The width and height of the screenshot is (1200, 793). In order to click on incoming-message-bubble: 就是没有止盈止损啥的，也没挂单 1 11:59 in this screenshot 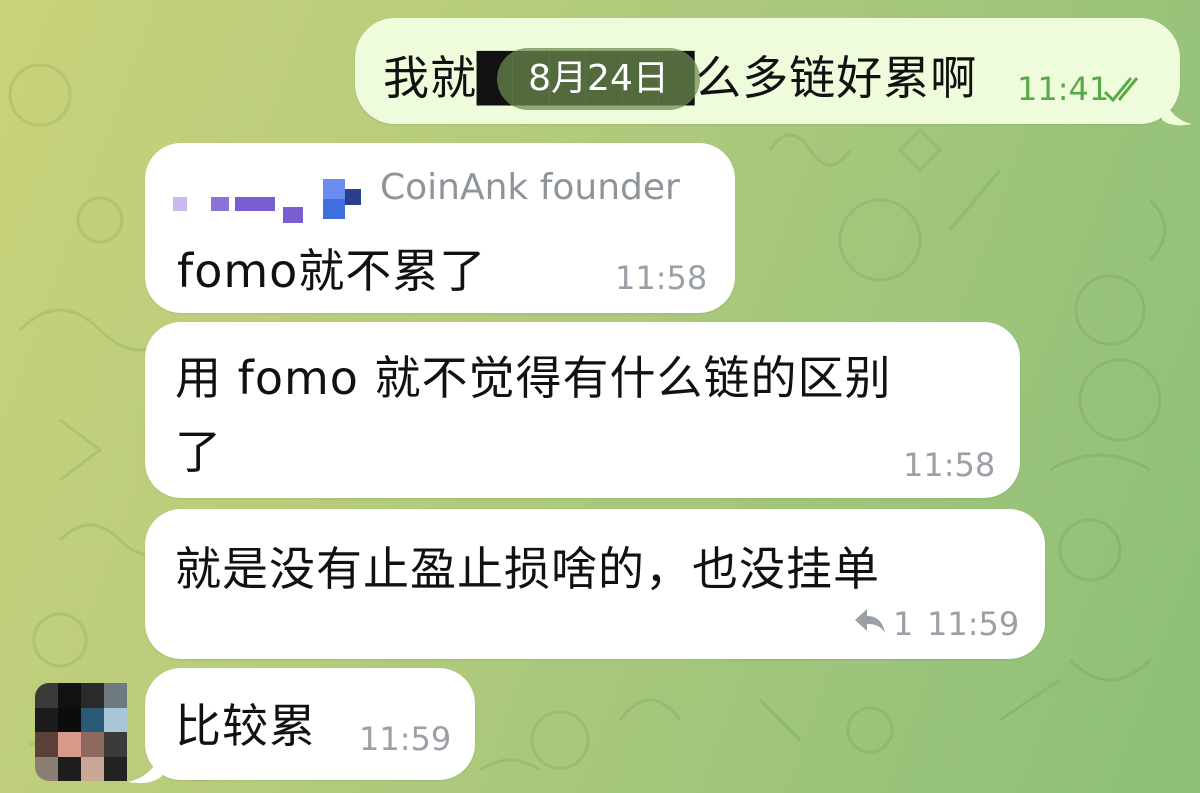, I will do `click(595, 584)`.